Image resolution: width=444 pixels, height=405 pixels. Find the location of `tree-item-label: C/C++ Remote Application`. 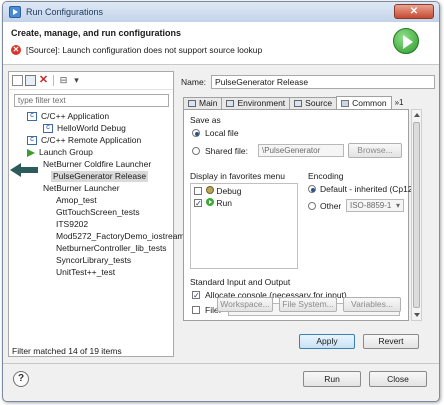

tree-item-label: C/C++ Remote Application is located at coordinates (91, 140).